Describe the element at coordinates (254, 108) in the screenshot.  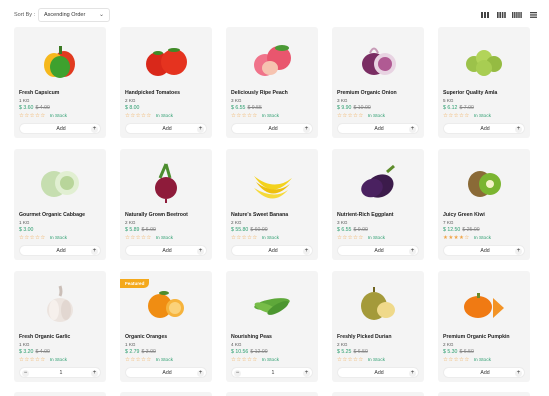
I see `old-price: $ 9.55` at that location.